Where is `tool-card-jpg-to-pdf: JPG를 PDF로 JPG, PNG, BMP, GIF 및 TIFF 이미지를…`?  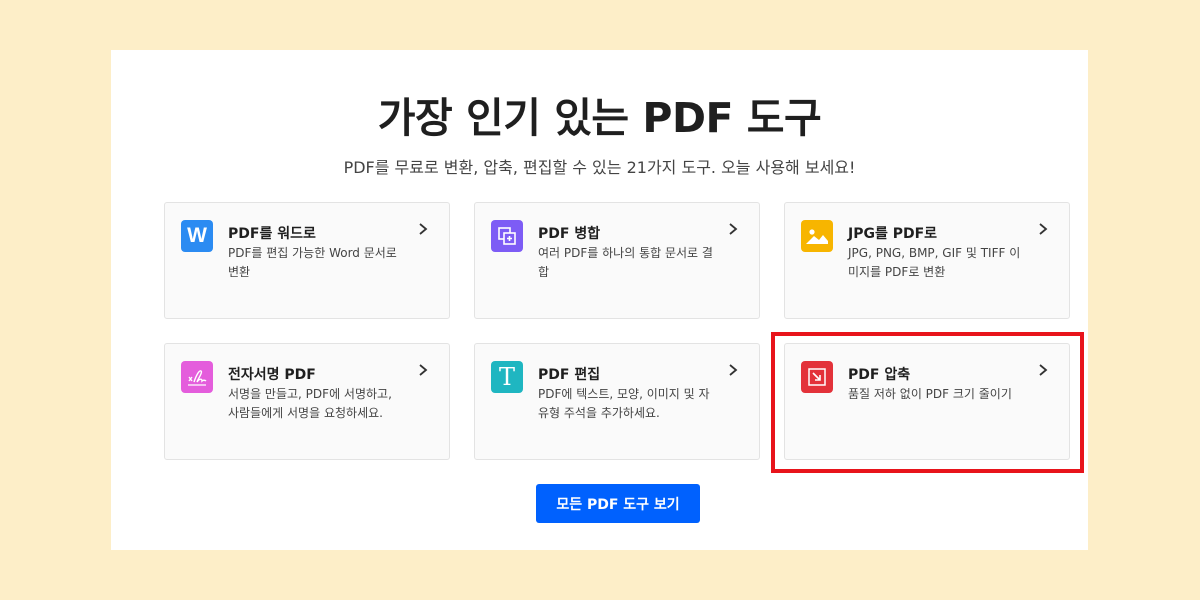 tool-card-jpg-to-pdf: JPG를 PDF로 JPG, PNG, BMP, GIF 및 TIFF 이미지를… is located at coordinates (927, 260).